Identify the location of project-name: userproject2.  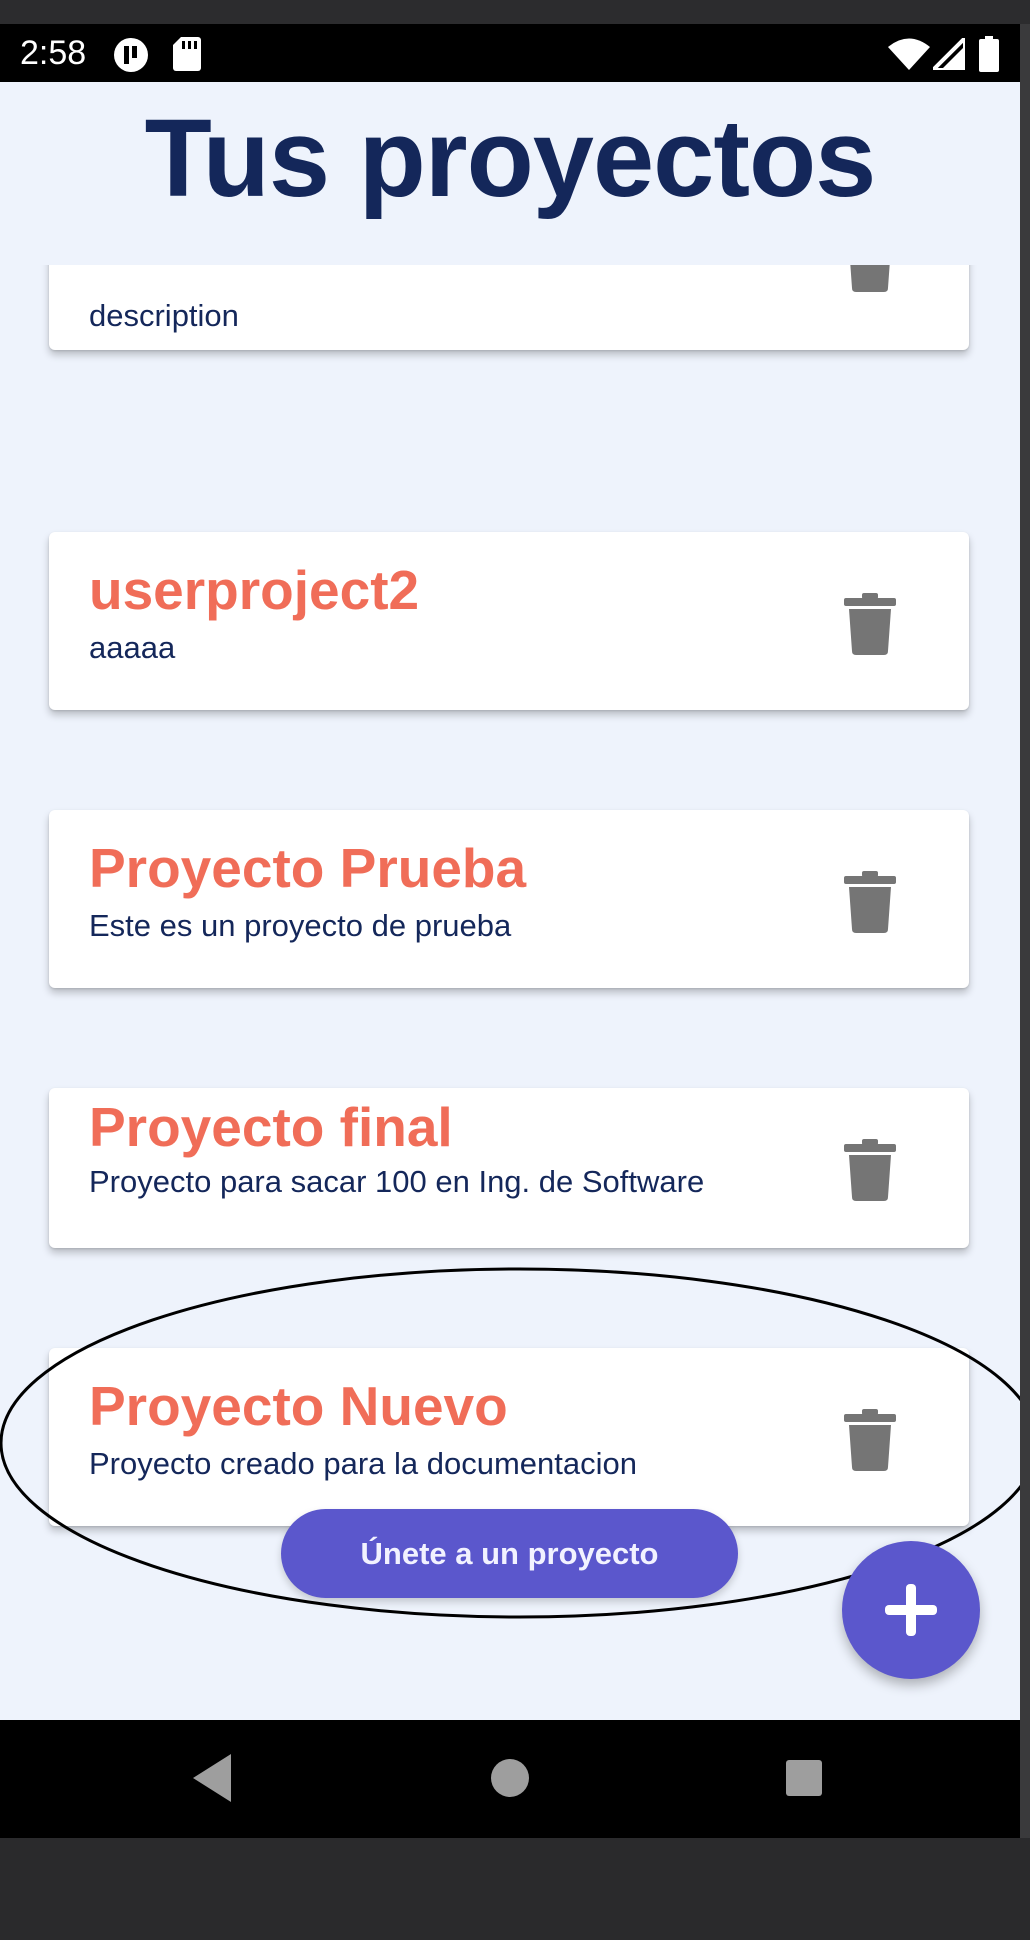
(254, 590).